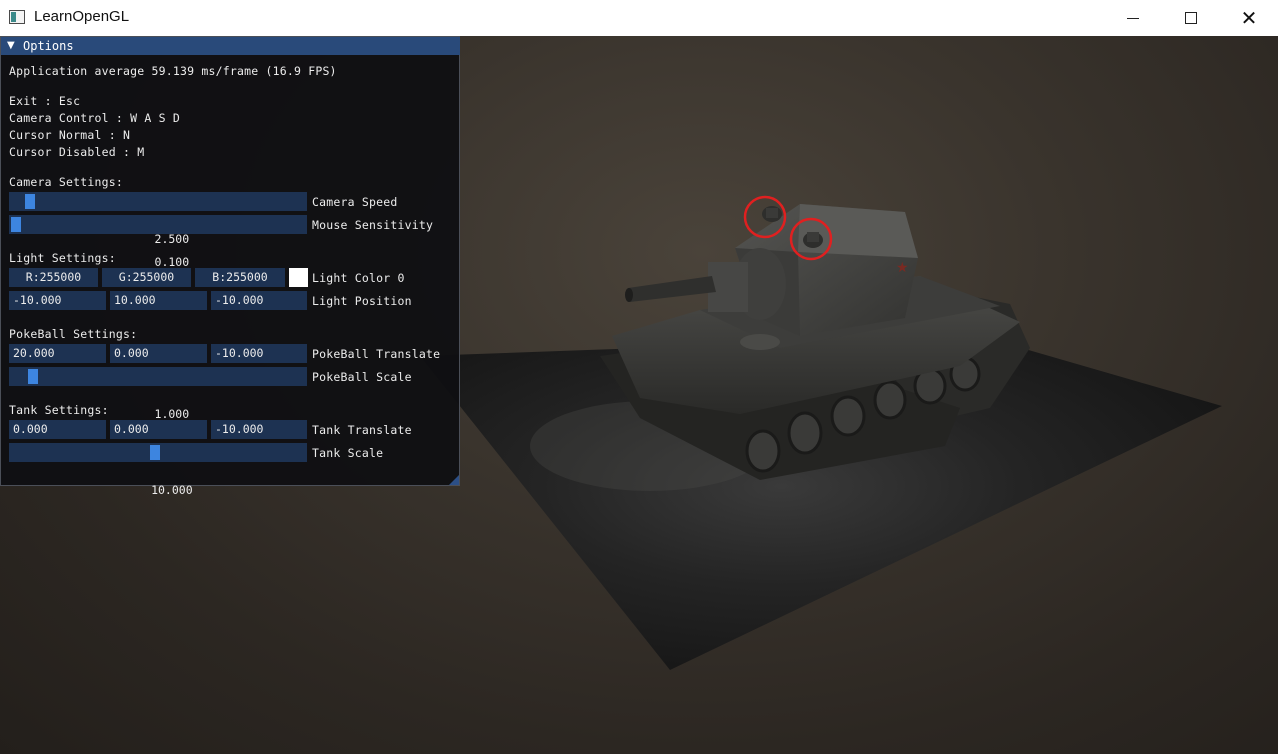 Image resolution: width=1278 pixels, height=754 pixels. I want to click on light-position-z-field: -10.000, so click(259, 300).